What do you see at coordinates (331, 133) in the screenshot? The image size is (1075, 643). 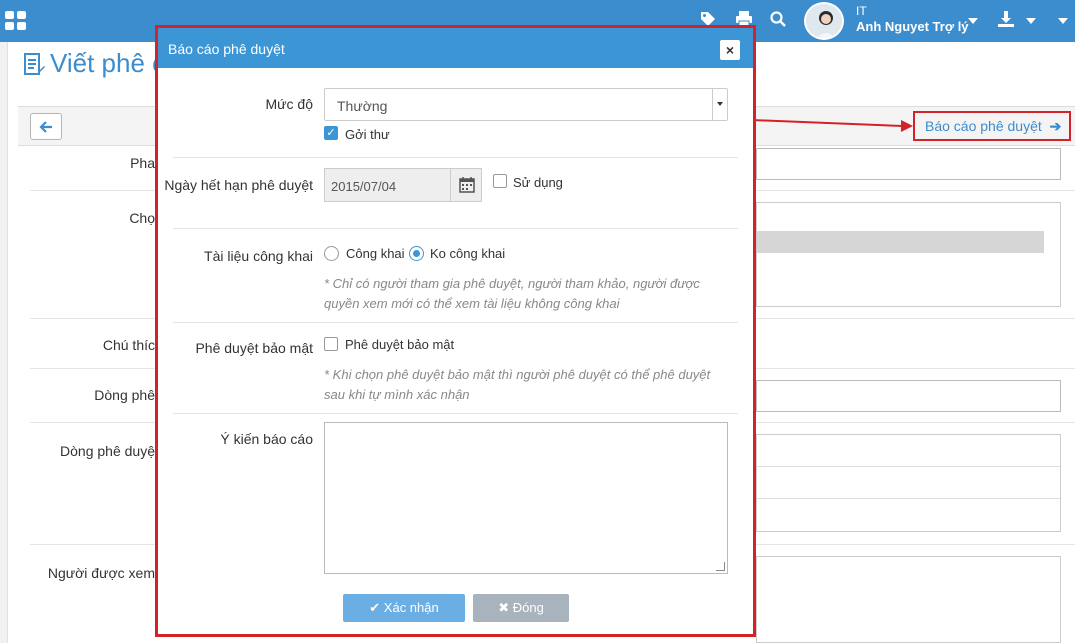 I see `send-mail-checkbox: ✓` at bounding box center [331, 133].